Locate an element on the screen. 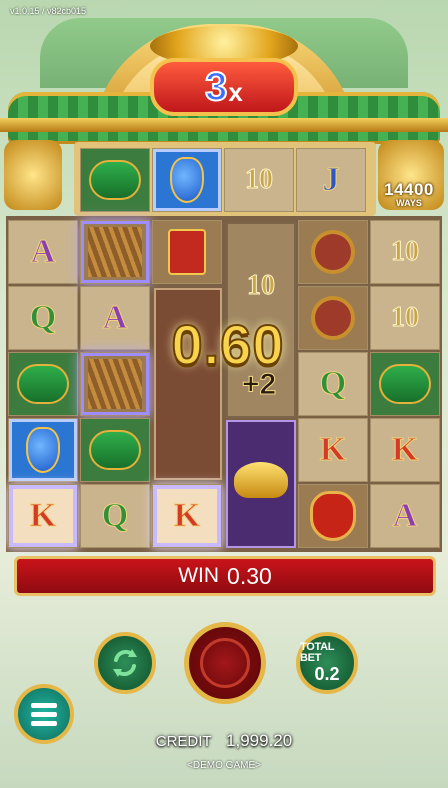  total-bet-button: TOTAL BET 0.2 is located at coordinates (327, 663).